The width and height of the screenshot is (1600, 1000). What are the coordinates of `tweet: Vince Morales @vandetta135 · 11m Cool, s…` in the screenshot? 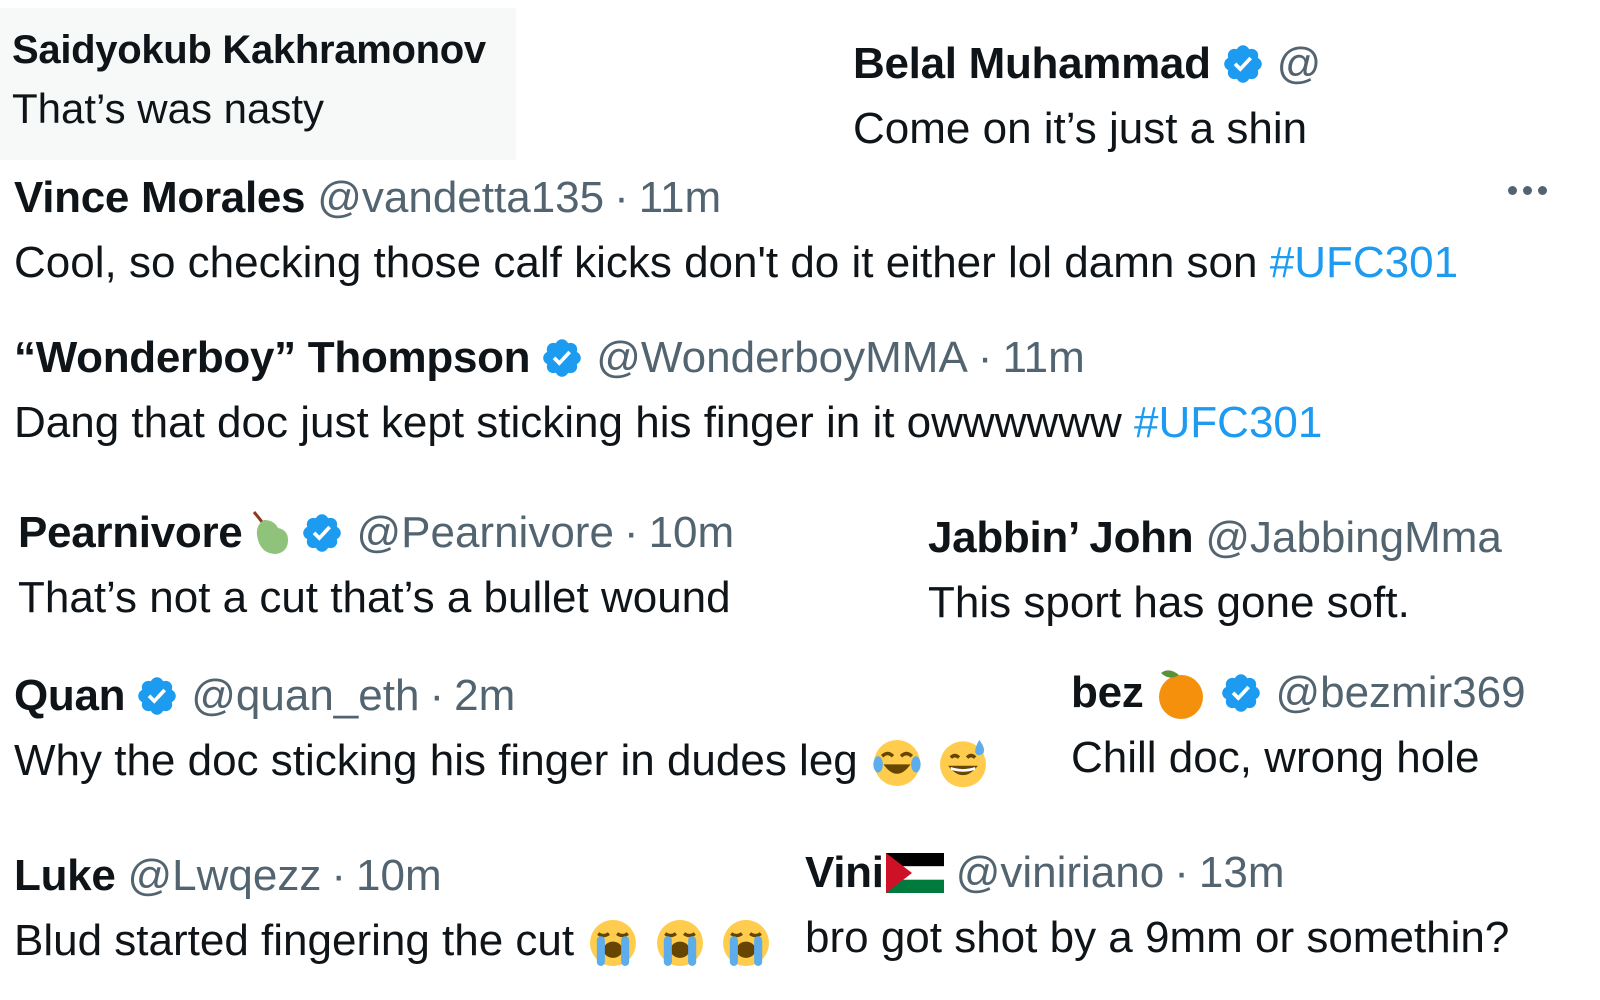 It's located at (736, 231).